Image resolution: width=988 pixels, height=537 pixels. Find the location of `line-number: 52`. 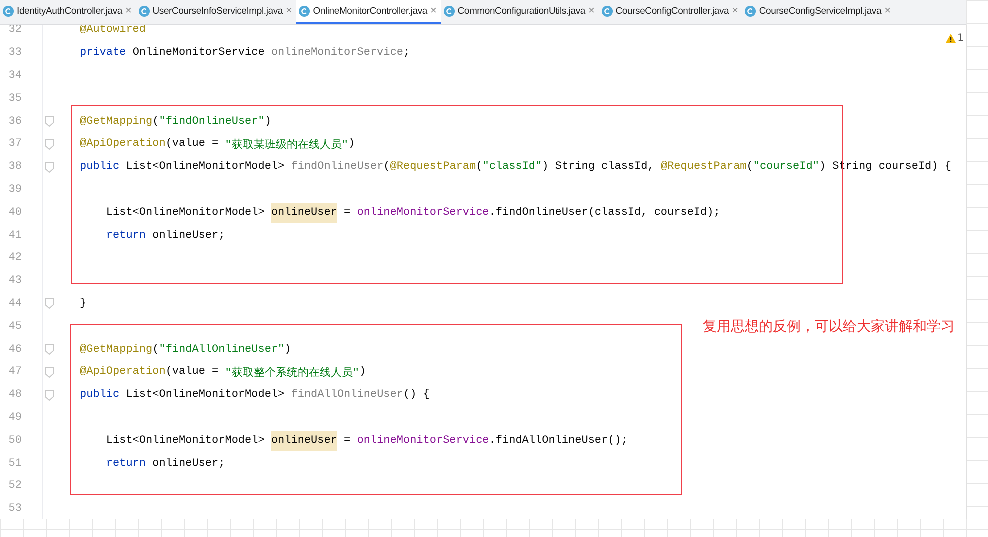

line-number: 52 is located at coordinates (15, 486).